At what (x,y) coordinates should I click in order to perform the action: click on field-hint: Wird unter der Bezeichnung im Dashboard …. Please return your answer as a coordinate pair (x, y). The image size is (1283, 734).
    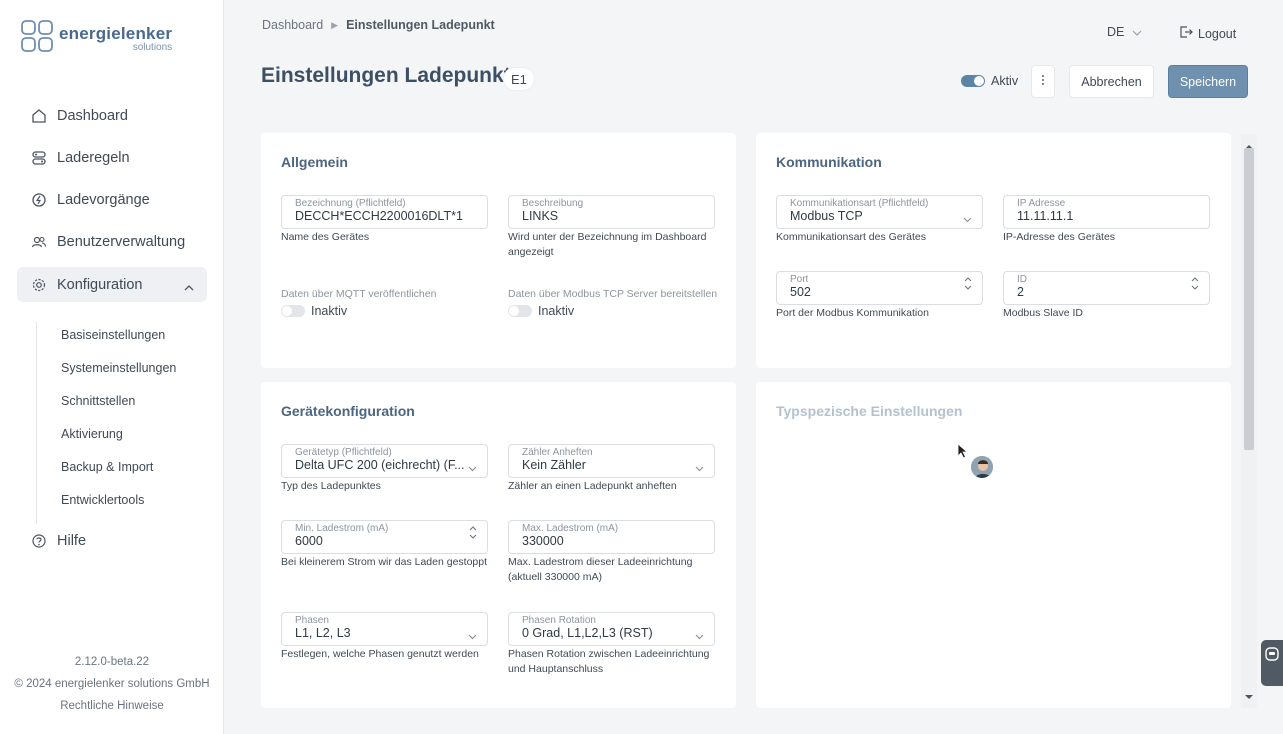
    Looking at the image, I should click on (607, 244).